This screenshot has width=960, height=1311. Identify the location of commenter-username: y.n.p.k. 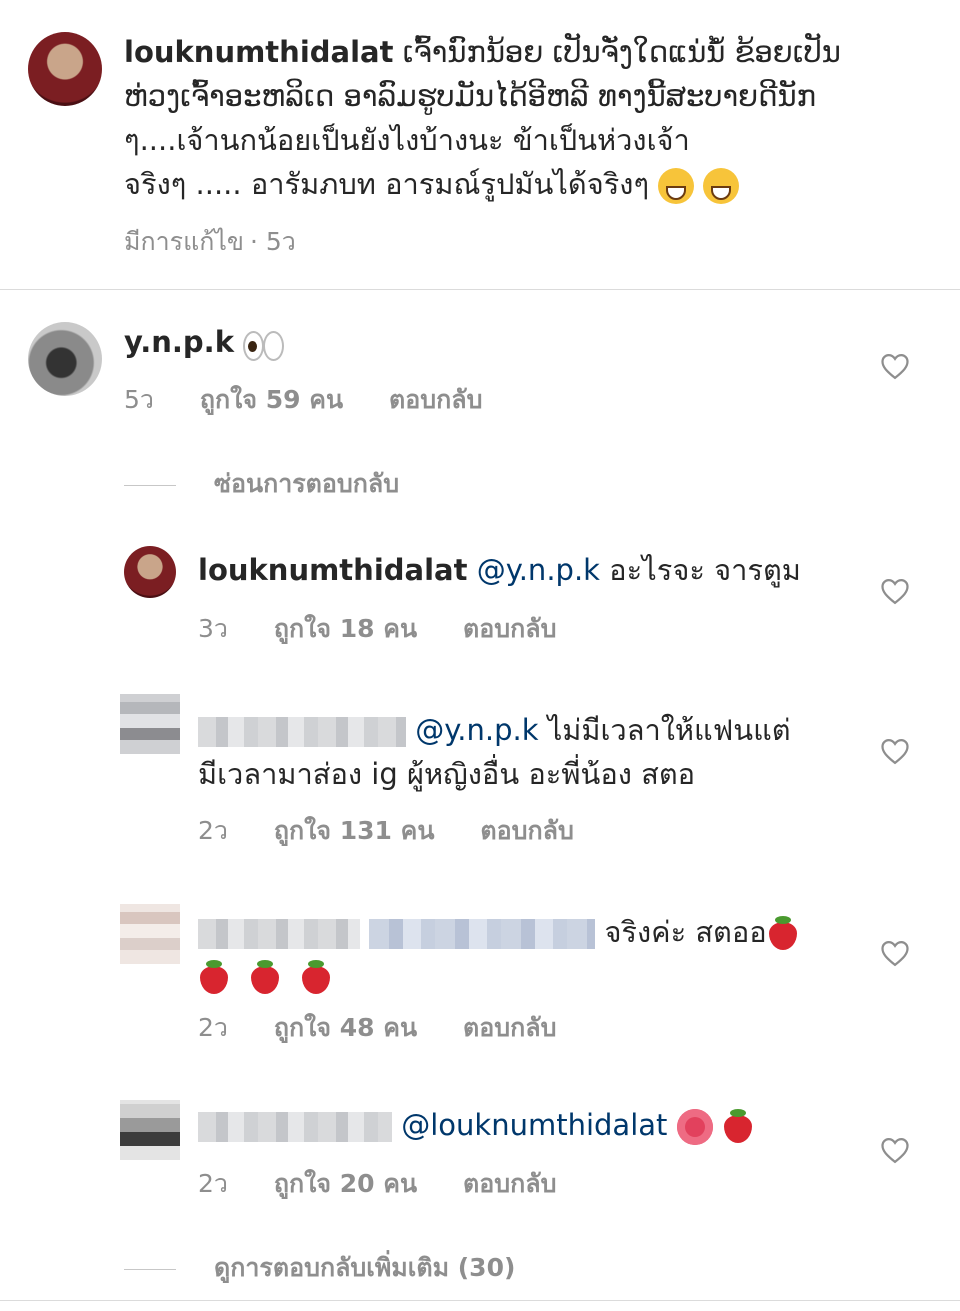
(179, 342).